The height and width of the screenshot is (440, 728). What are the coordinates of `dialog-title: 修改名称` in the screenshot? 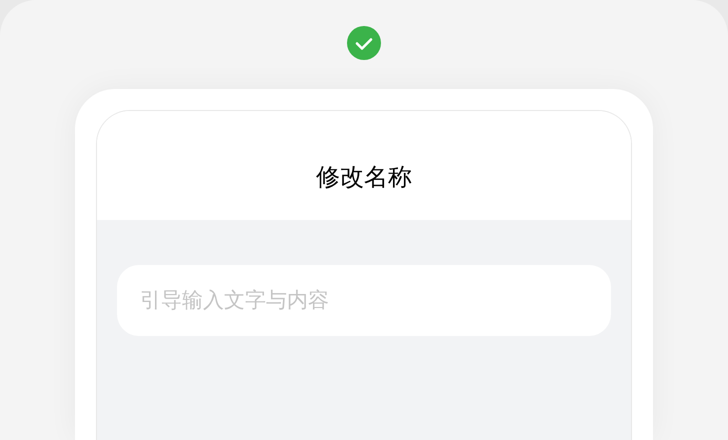 It's located at (364, 178).